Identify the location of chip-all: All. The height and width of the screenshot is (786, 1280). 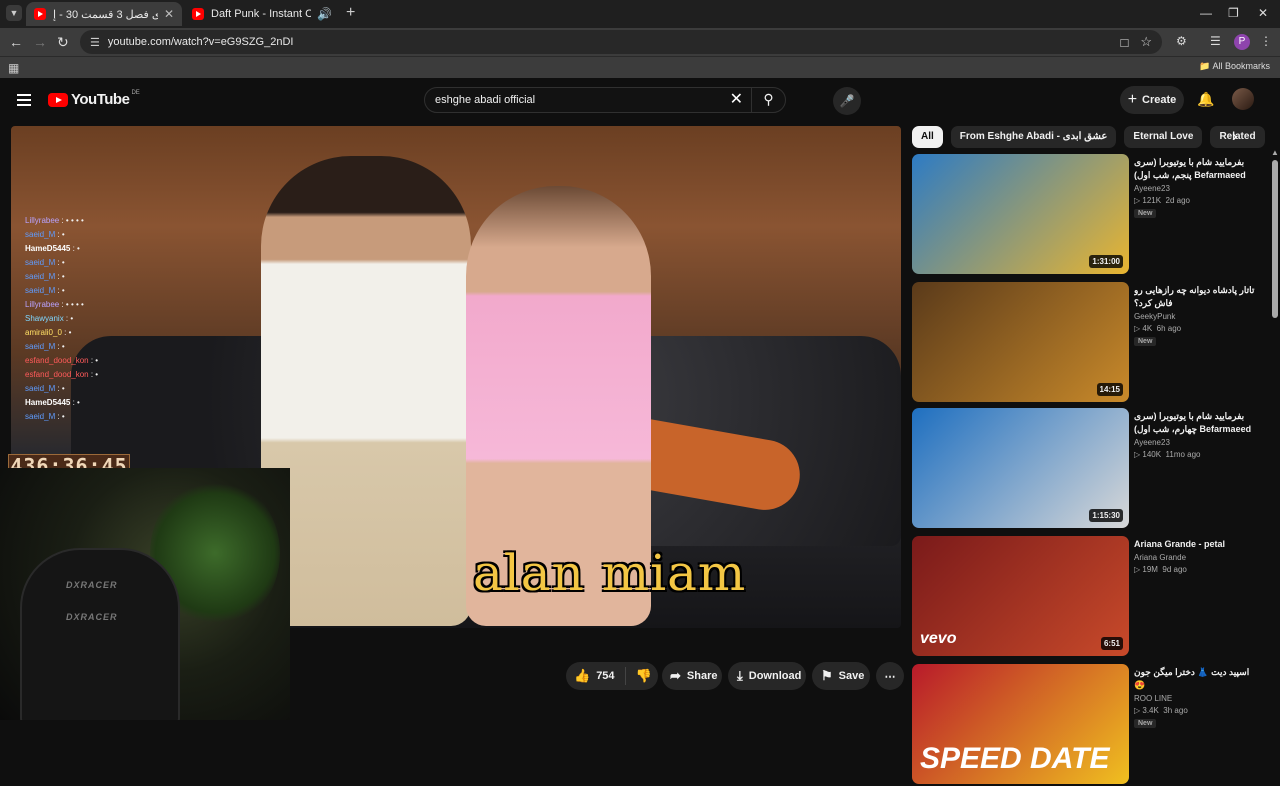
(927, 137).